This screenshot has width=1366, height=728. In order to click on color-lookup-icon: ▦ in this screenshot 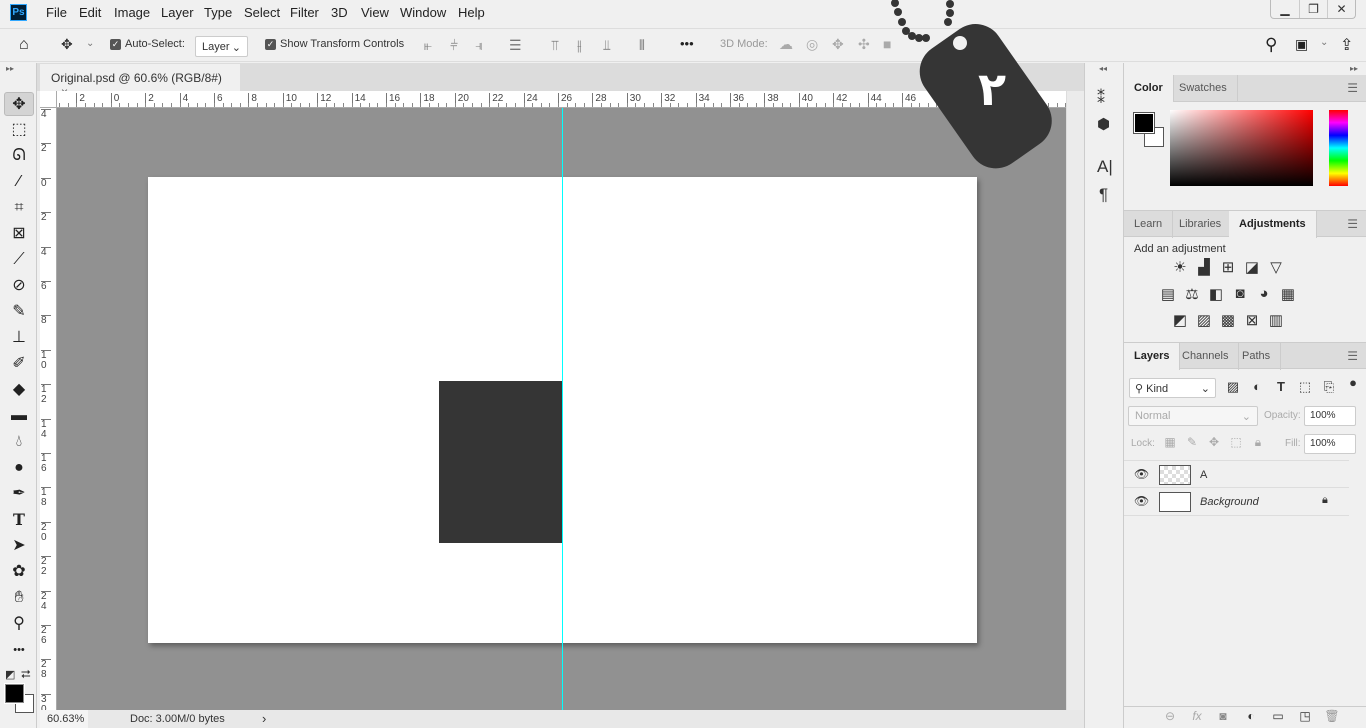, I will do `click(1288, 294)`.